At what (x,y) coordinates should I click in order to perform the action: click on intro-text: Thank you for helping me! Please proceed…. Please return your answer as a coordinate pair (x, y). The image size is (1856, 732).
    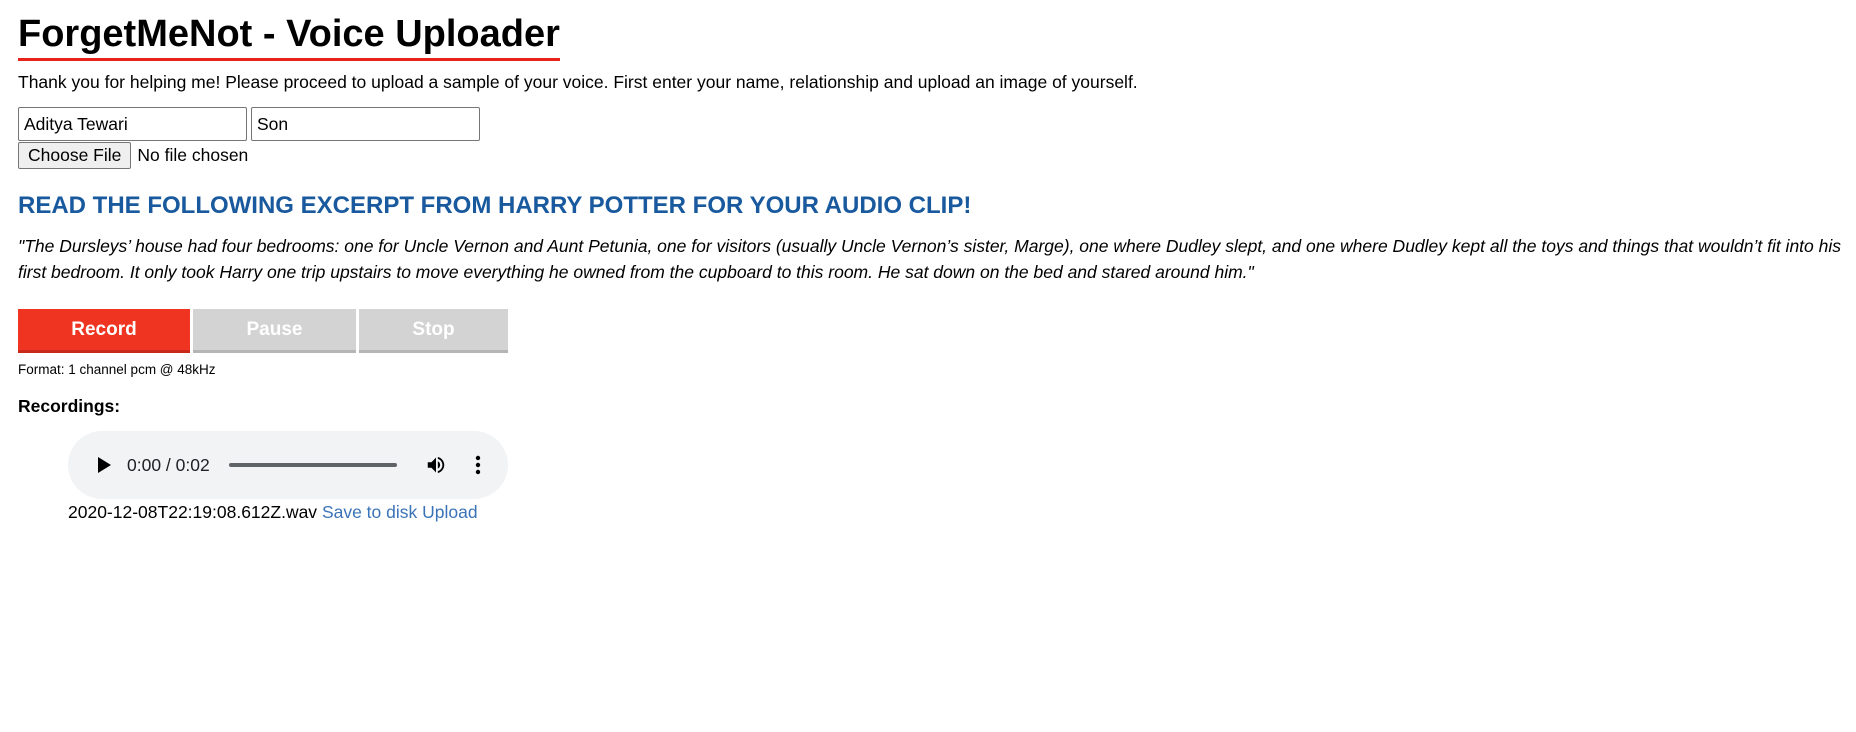
    Looking at the image, I should click on (578, 82).